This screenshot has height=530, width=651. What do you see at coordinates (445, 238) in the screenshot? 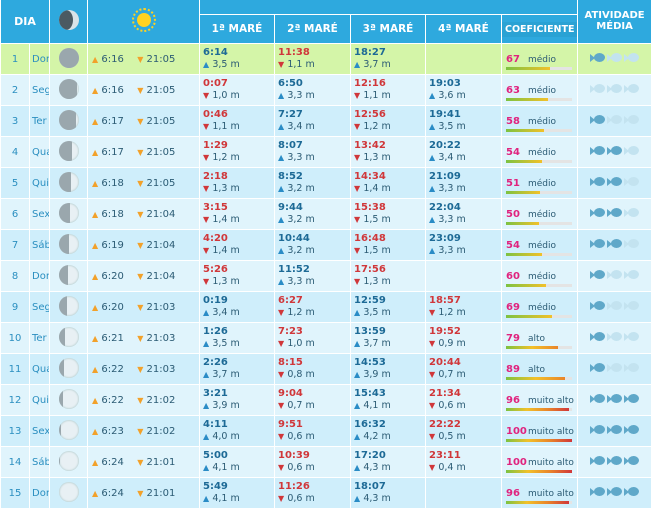
I see `tide-time: 23:09` at bounding box center [445, 238].